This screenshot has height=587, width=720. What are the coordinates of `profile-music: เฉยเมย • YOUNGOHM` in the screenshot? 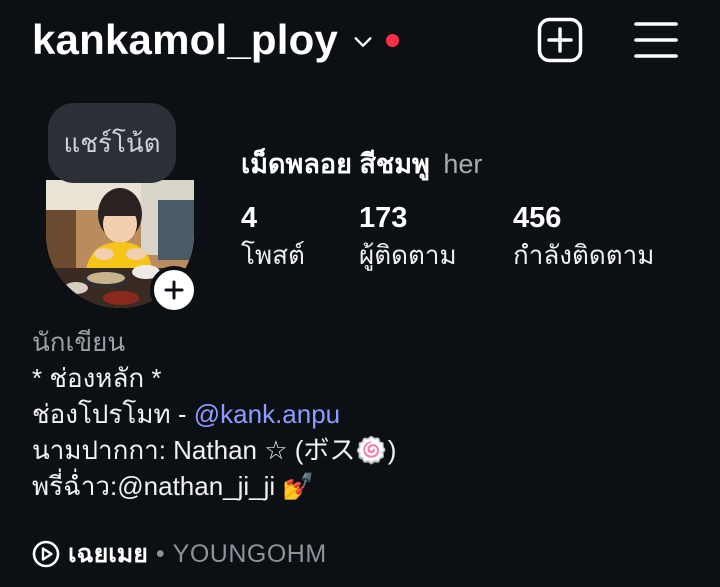 It's located at (179, 554).